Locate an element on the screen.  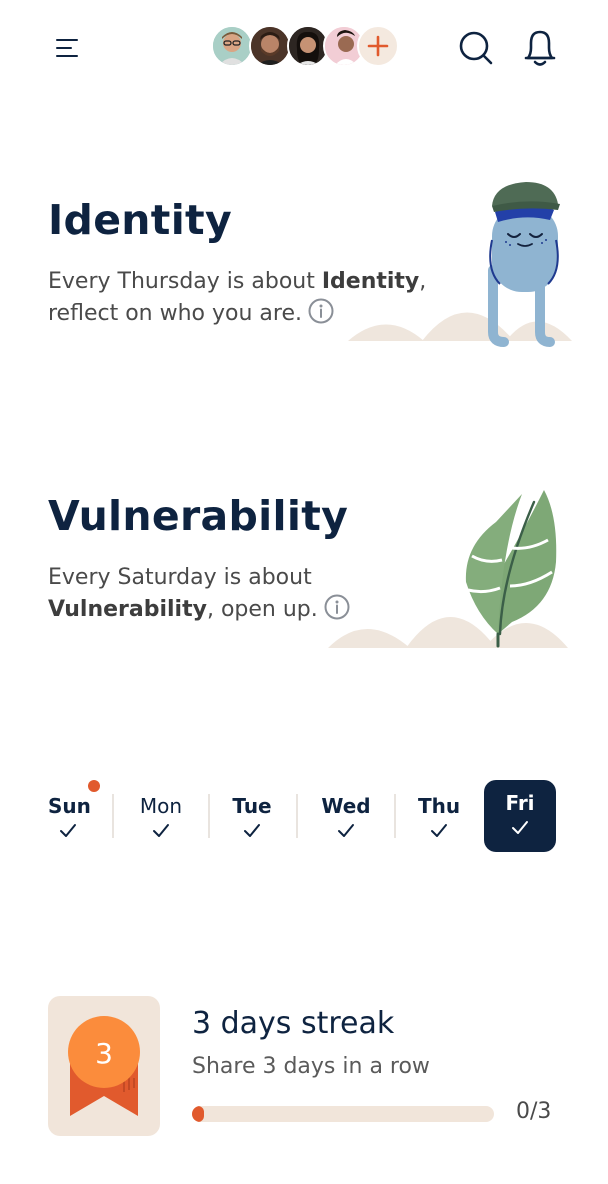
week-tracker: Sun Mon Tue Wed Thu Fri is located at coordinates (304, 816).